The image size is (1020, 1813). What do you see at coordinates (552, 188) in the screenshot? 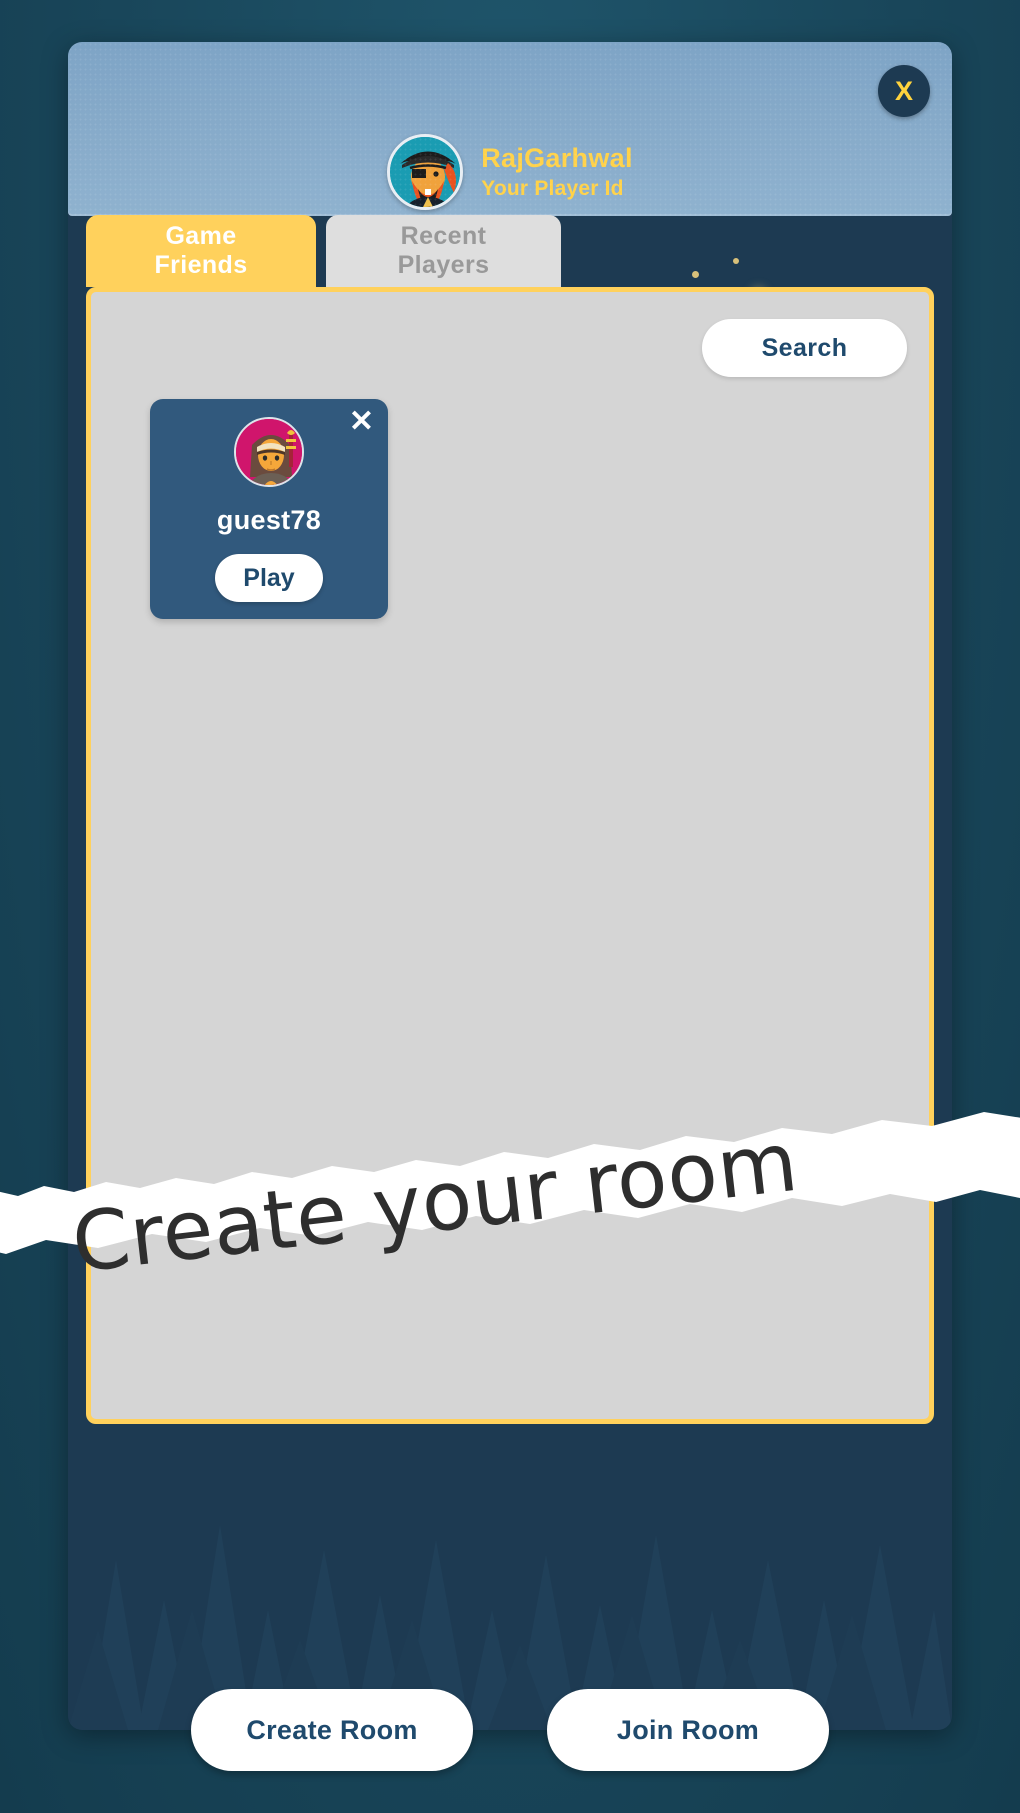
I see `player-id-label: Your Player Id` at bounding box center [552, 188].